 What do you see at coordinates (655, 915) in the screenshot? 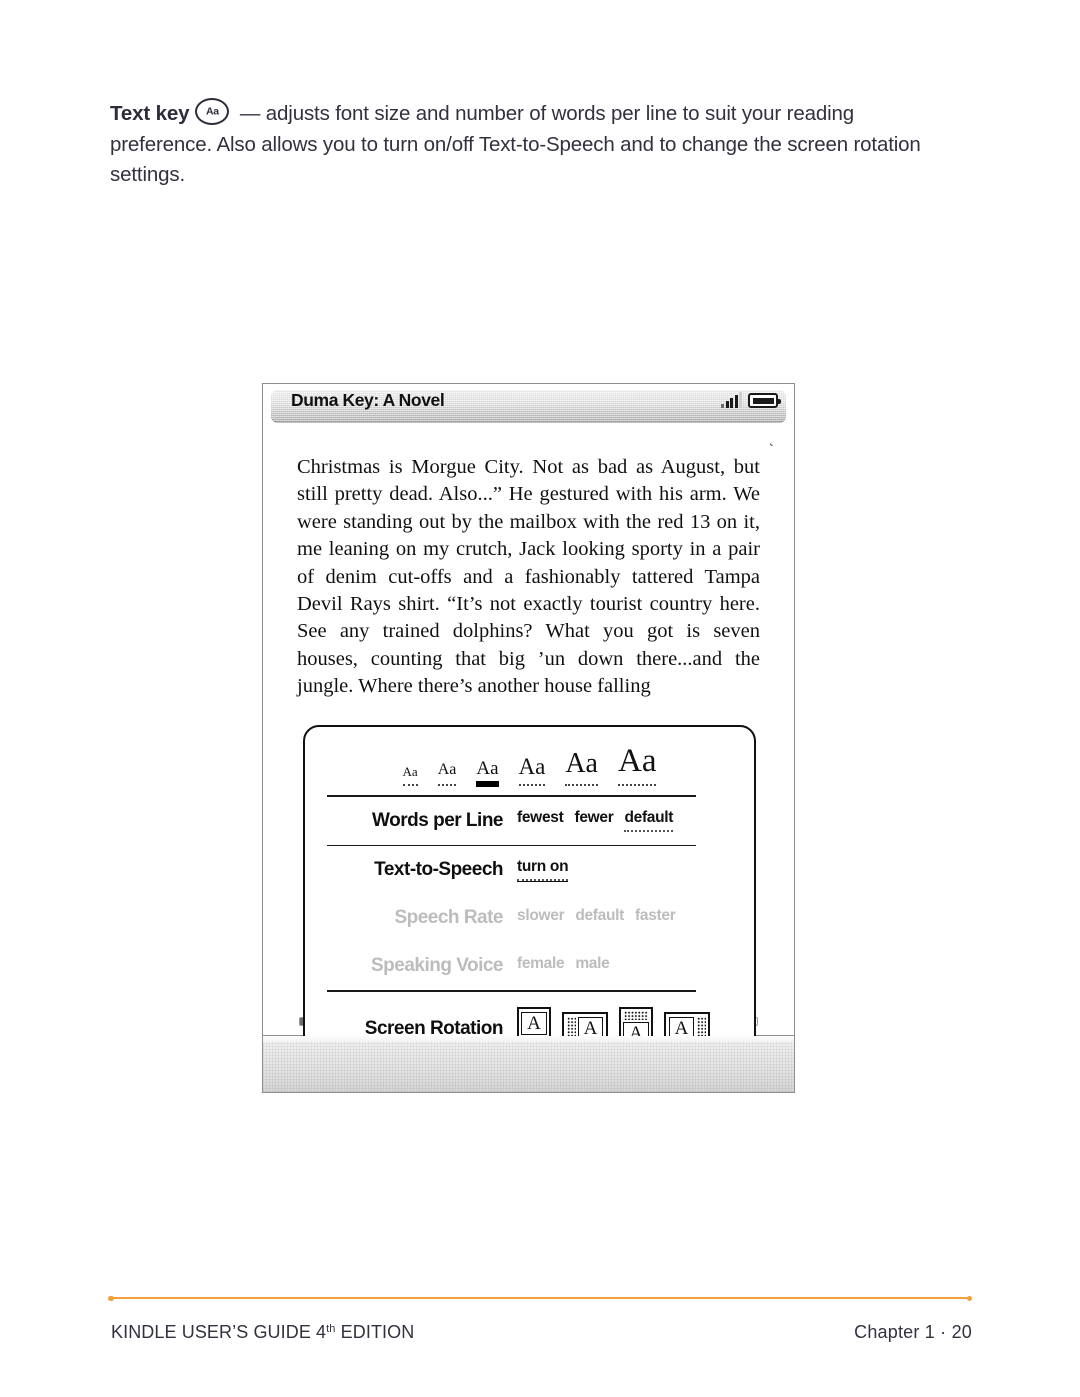
I see `speech-rate-option-faster: faster` at bounding box center [655, 915].